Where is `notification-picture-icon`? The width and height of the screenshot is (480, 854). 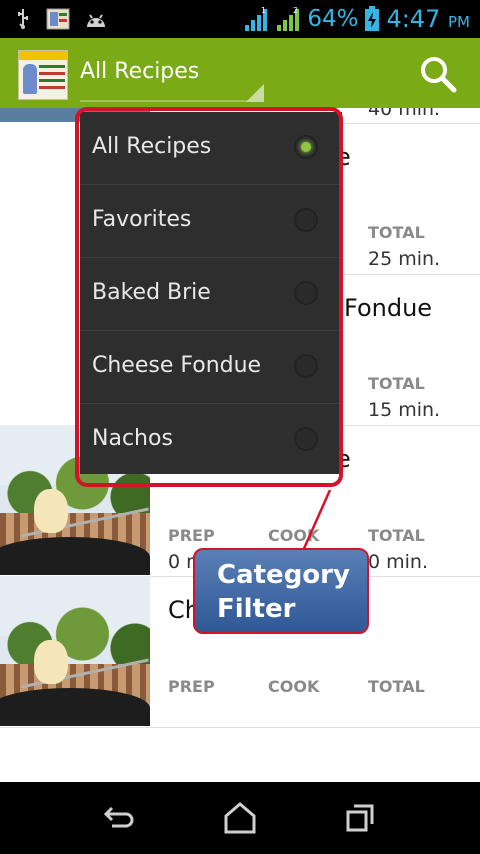
notification-picture-icon is located at coordinates (58, 19).